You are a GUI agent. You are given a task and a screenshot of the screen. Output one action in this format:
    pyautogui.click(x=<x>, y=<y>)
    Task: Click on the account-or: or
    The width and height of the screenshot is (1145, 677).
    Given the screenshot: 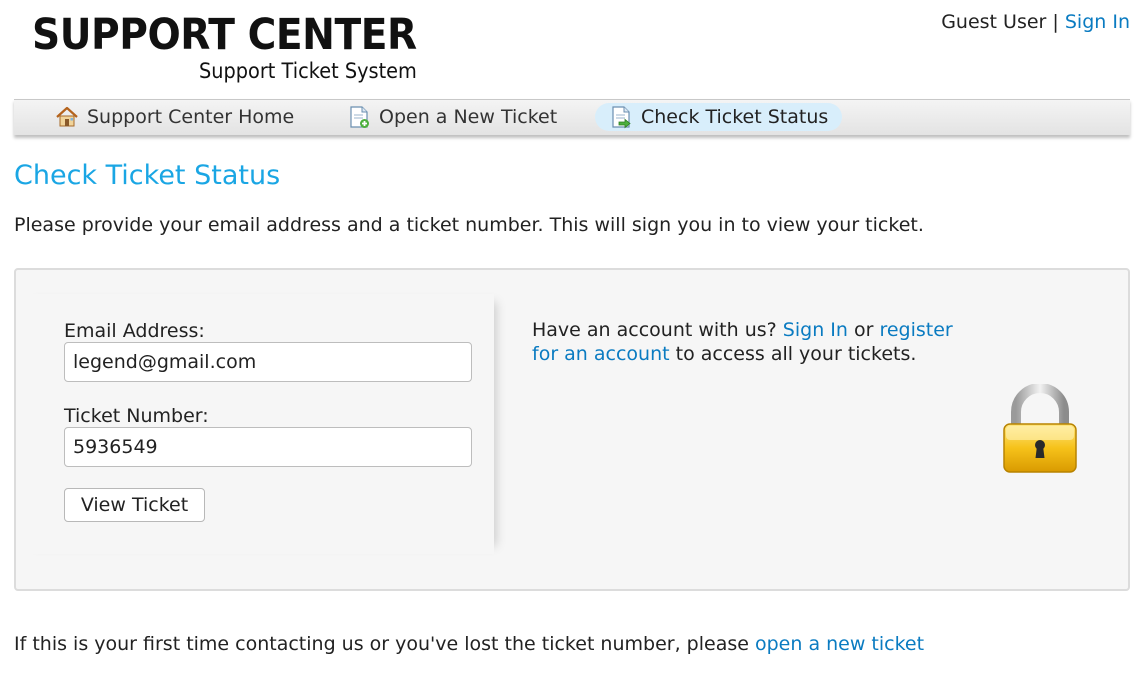 What is the action you would take?
    pyautogui.click(x=863, y=330)
    